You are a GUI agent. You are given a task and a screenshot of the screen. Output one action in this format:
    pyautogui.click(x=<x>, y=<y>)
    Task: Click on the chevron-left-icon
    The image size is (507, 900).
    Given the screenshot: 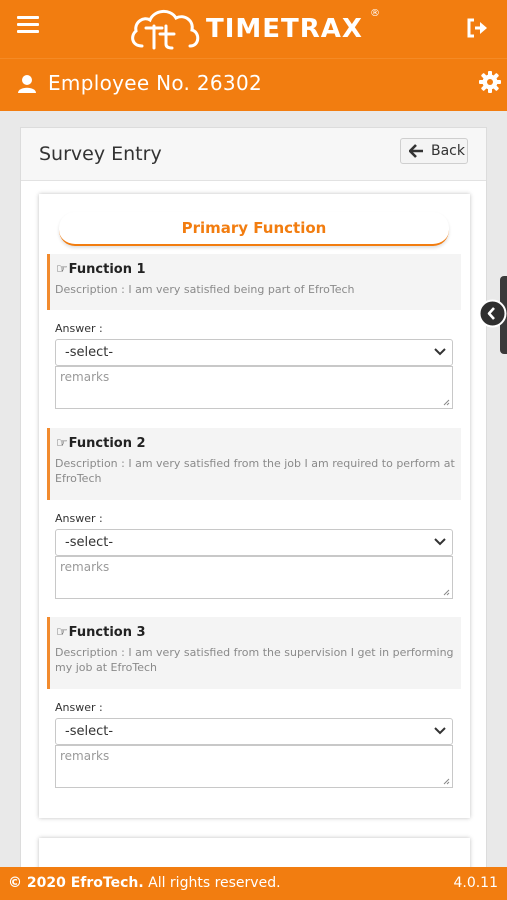 What is the action you would take?
    pyautogui.click(x=492, y=313)
    